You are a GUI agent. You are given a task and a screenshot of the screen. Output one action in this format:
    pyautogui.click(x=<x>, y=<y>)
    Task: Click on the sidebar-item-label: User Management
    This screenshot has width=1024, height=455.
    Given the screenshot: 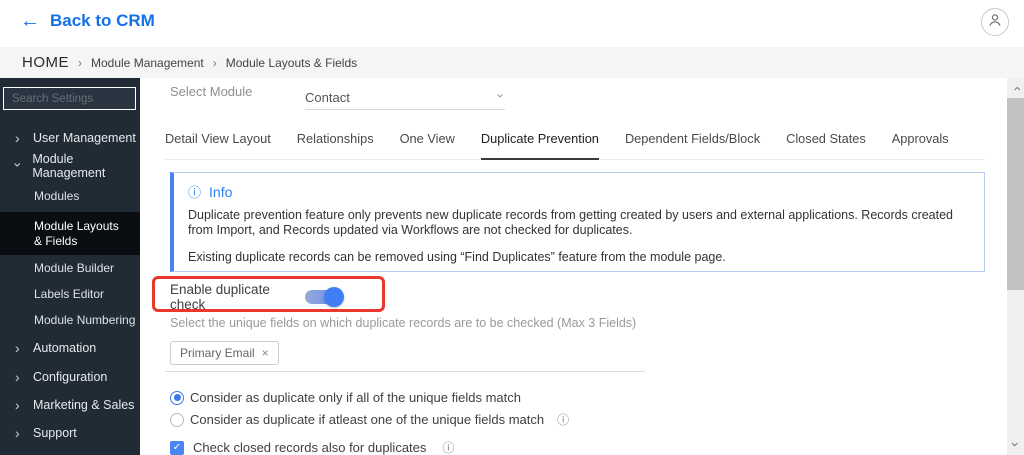 What is the action you would take?
    pyautogui.click(x=84, y=138)
    